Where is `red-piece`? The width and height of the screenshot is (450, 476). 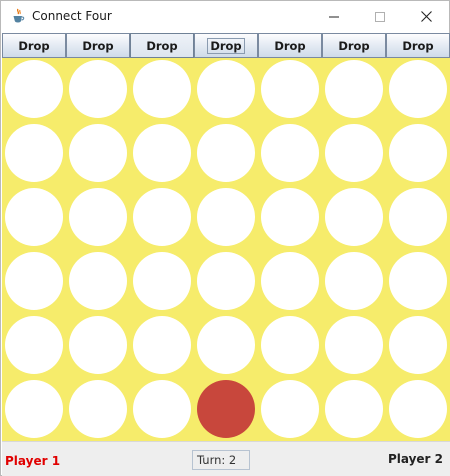
red-piece is located at coordinates (226, 409).